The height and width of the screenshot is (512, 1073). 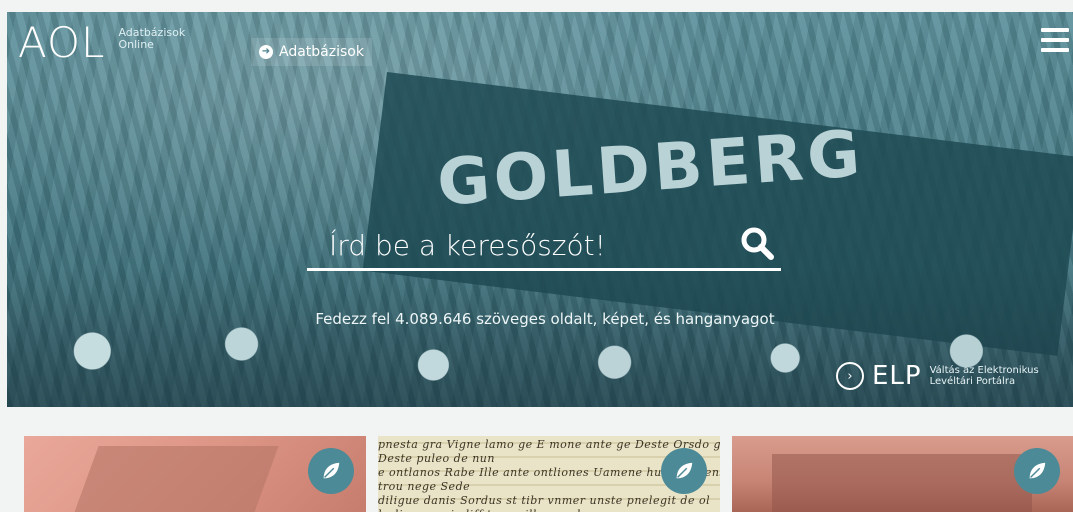 I want to click on search-box, so click(x=544, y=246).